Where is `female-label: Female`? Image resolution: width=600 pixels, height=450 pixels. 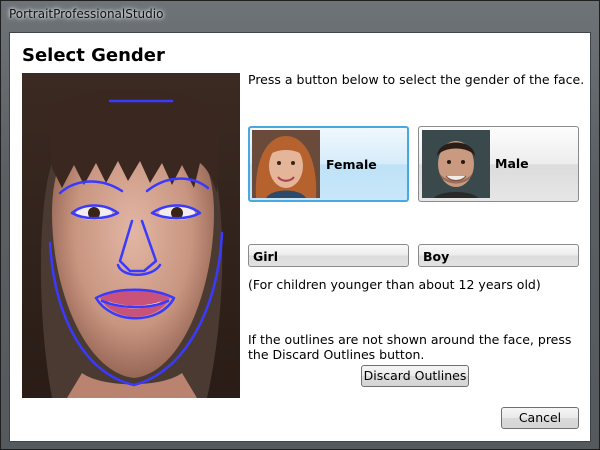
female-label: Female is located at coordinates (351, 164).